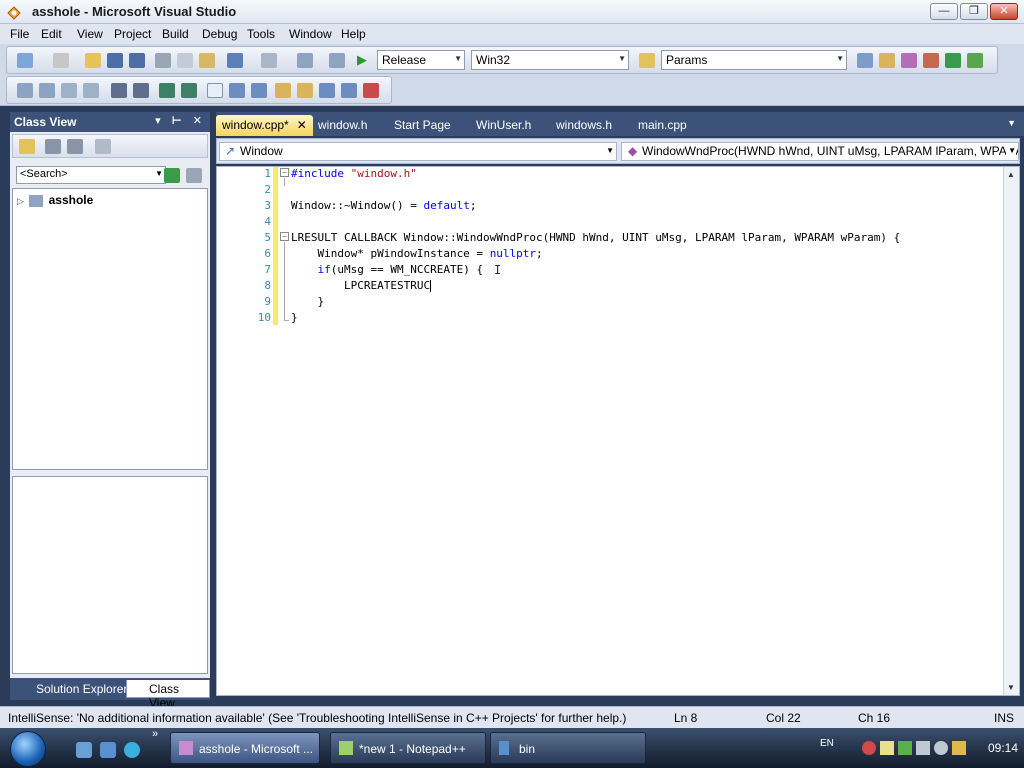 This screenshot has width=1024, height=768. Describe the element at coordinates (1003, 748) in the screenshot. I see `clock: 09:14` at that location.